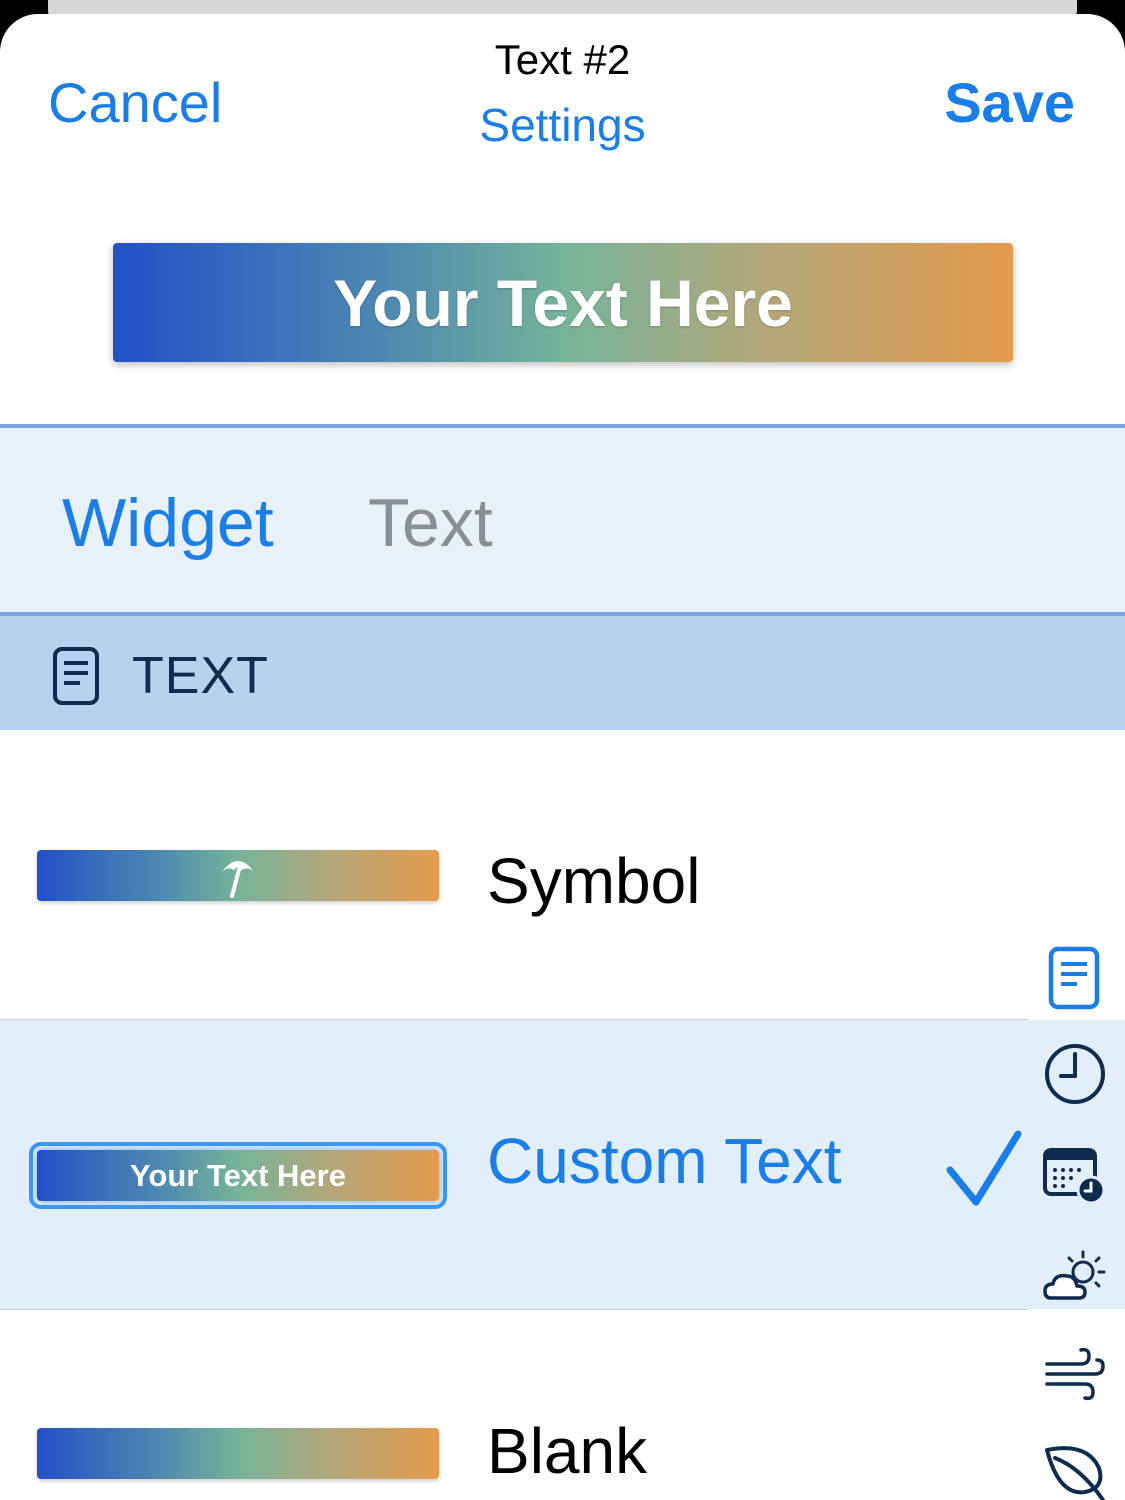 This screenshot has height=1500, width=1125. I want to click on preview-text: Your Text Here, so click(563, 302).